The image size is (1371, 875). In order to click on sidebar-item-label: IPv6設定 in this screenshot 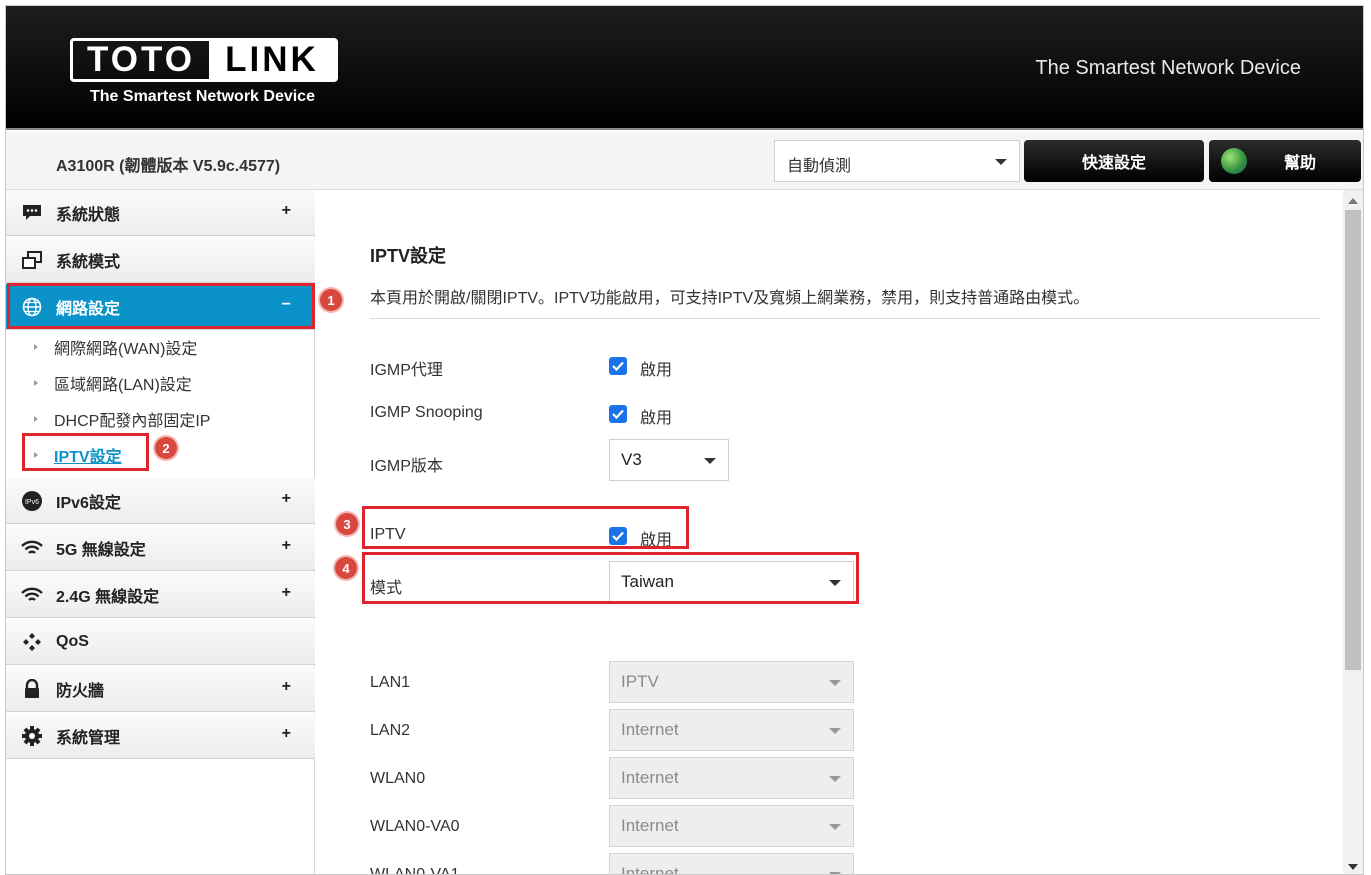, I will do `click(88, 503)`.